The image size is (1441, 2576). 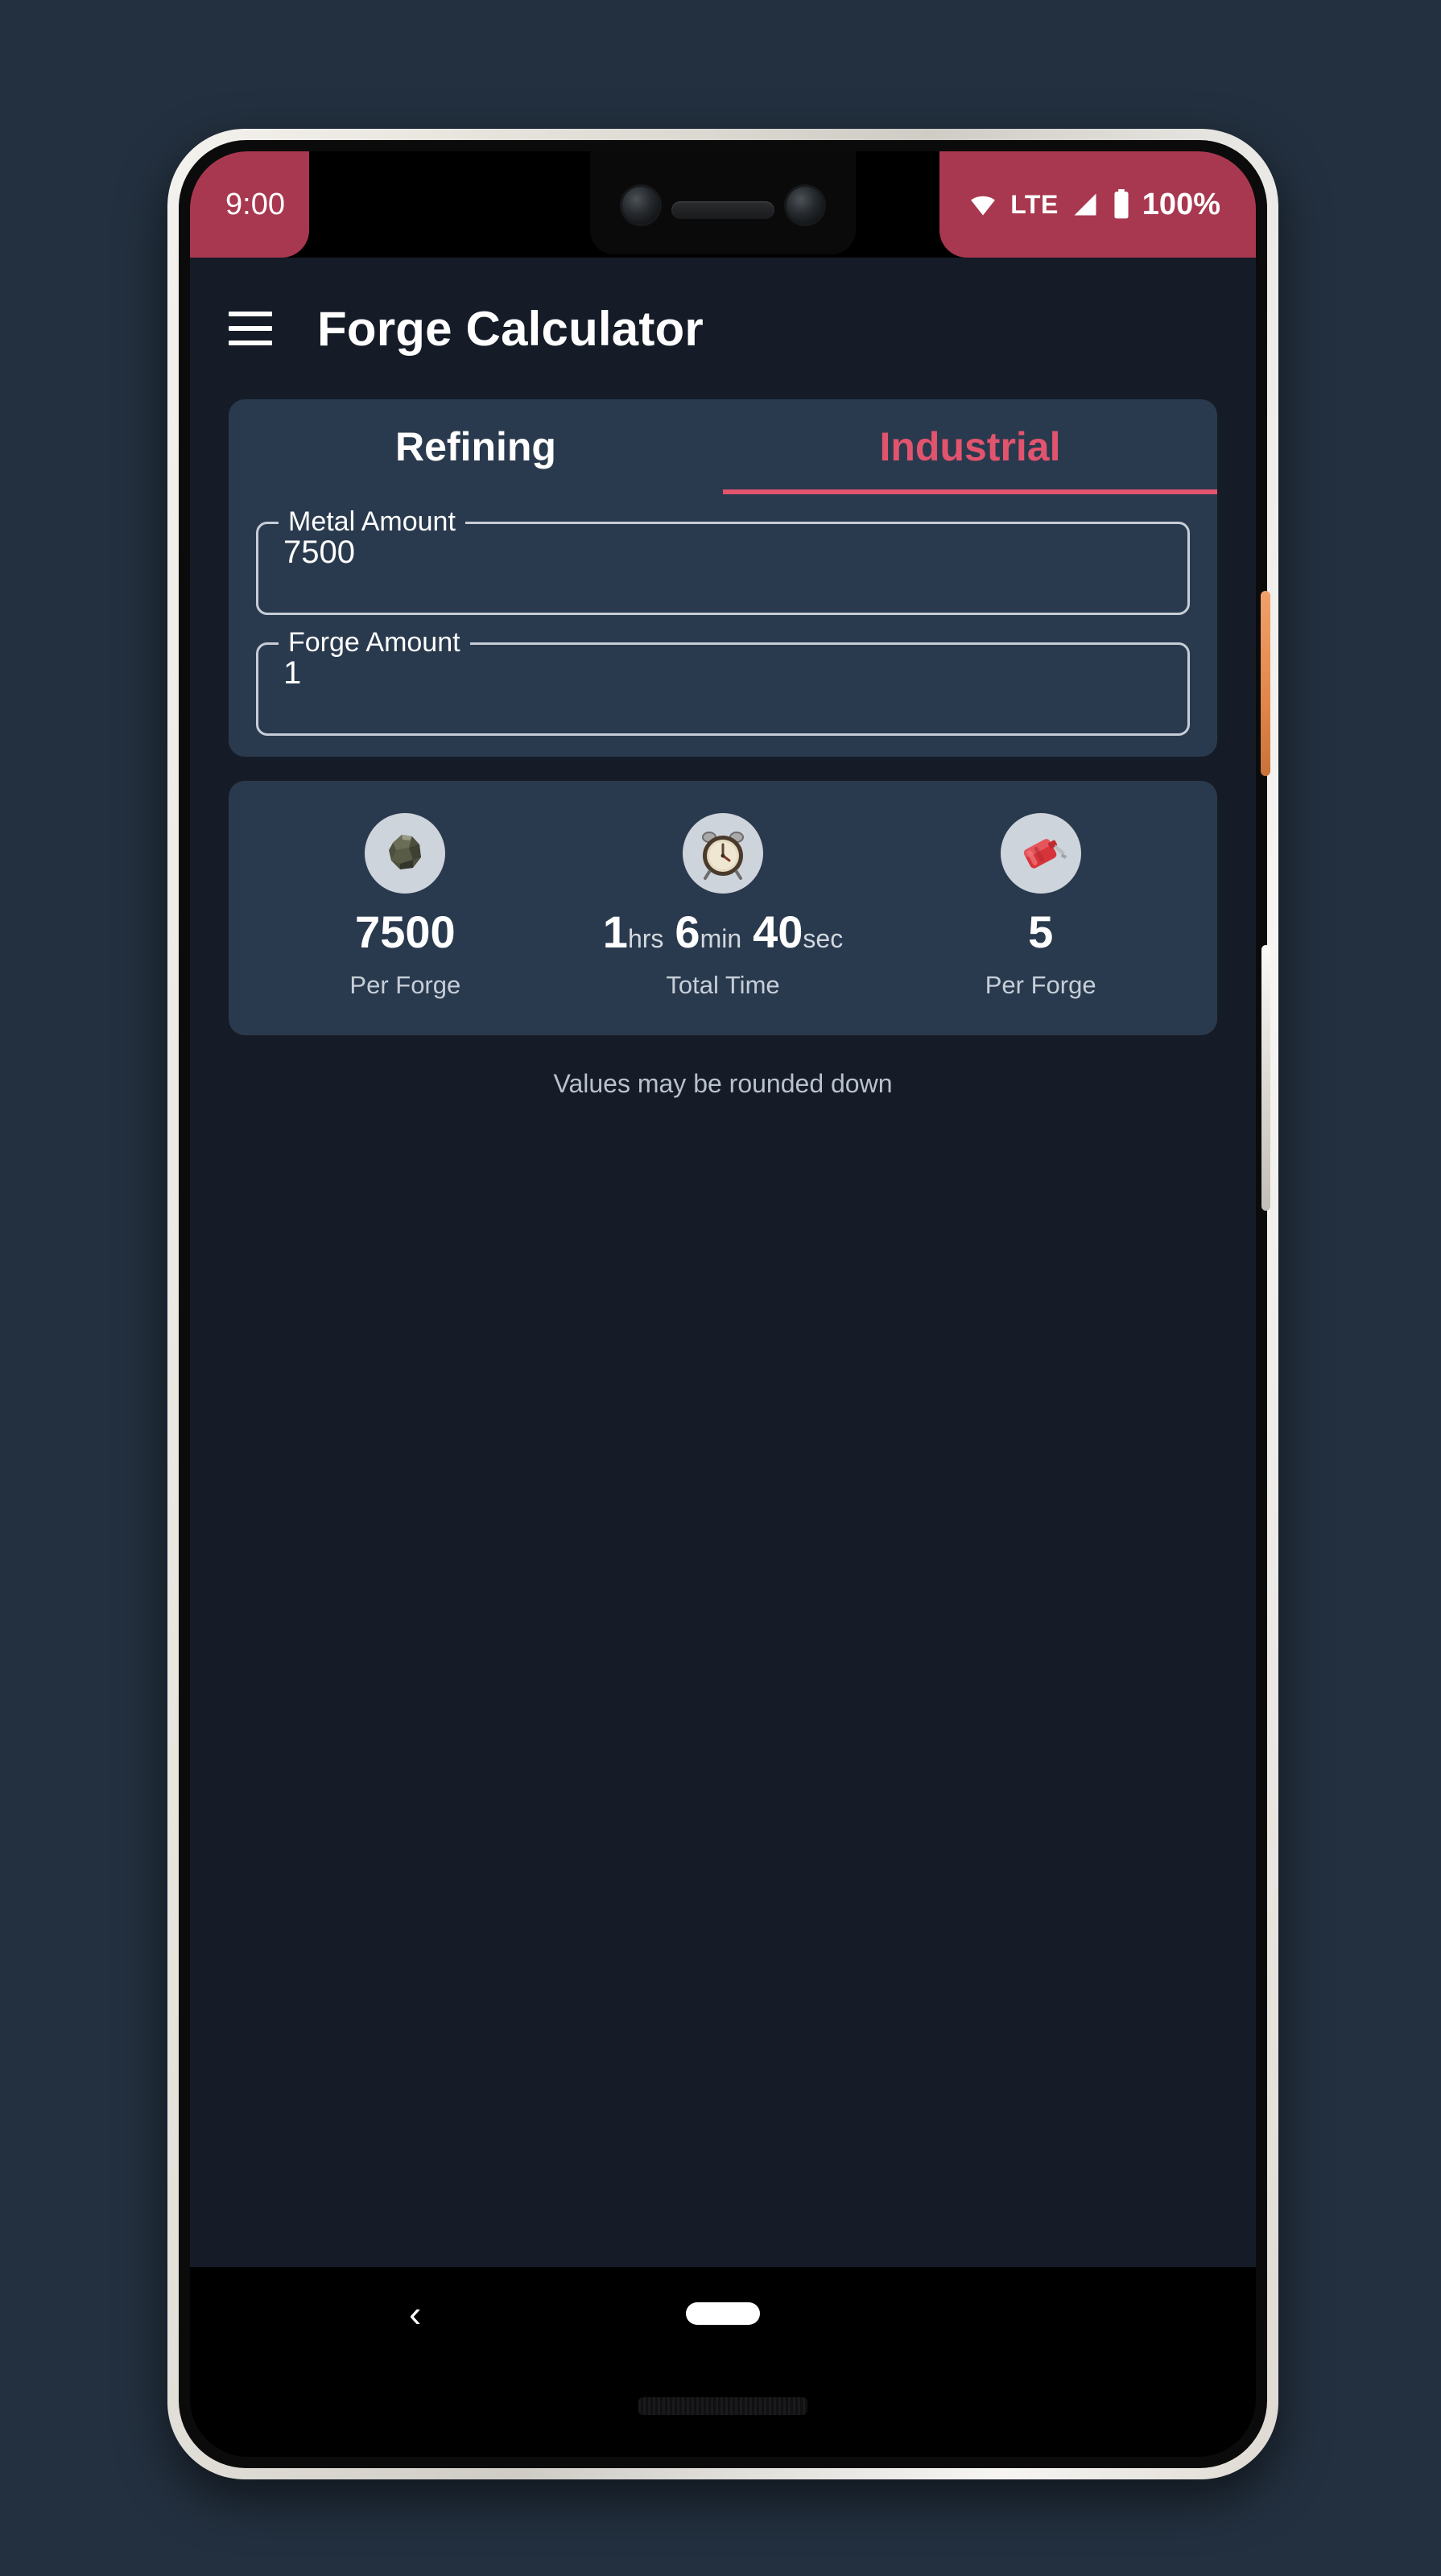 What do you see at coordinates (405, 985) in the screenshot?
I see `metal-output-label: Per Forge` at bounding box center [405, 985].